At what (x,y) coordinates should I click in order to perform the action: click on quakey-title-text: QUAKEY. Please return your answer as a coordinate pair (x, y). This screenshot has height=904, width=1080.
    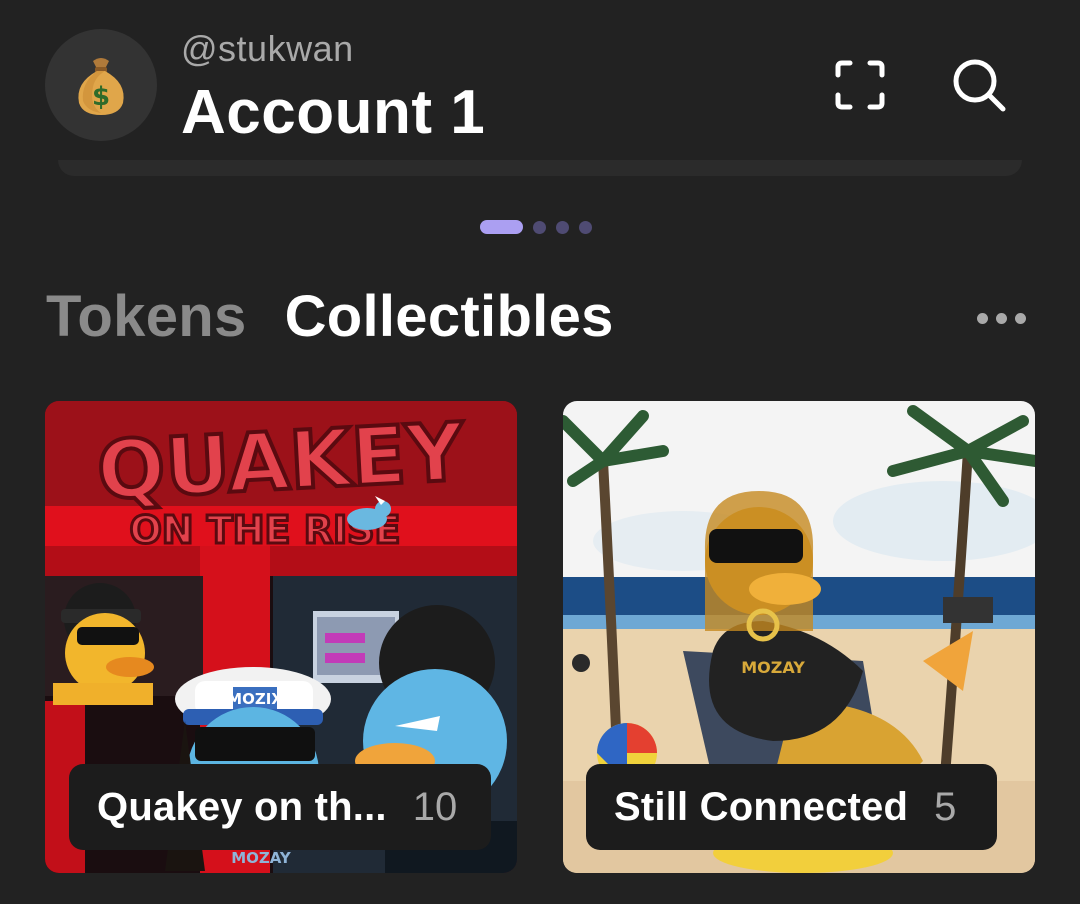
    Looking at the image, I should click on (281, 461).